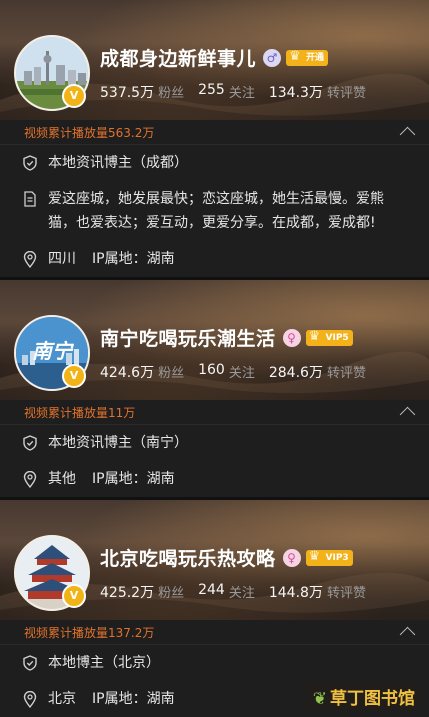 The width and height of the screenshot is (429, 717). What do you see at coordinates (214, 163) in the screenshot?
I see `blogger-type-row: 本地资讯博主（成都）` at bounding box center [214, 163].